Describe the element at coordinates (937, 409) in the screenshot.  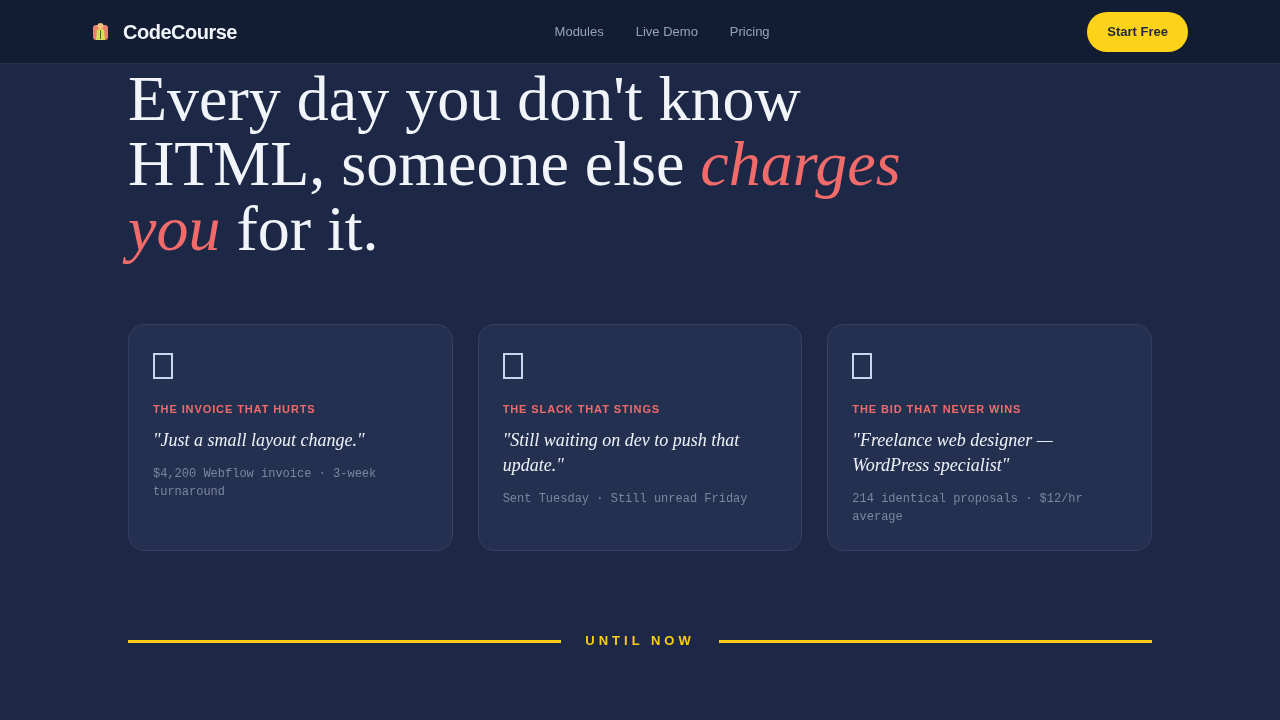
I see `card-label: THE BID THAT NEVER WINS` at that location.